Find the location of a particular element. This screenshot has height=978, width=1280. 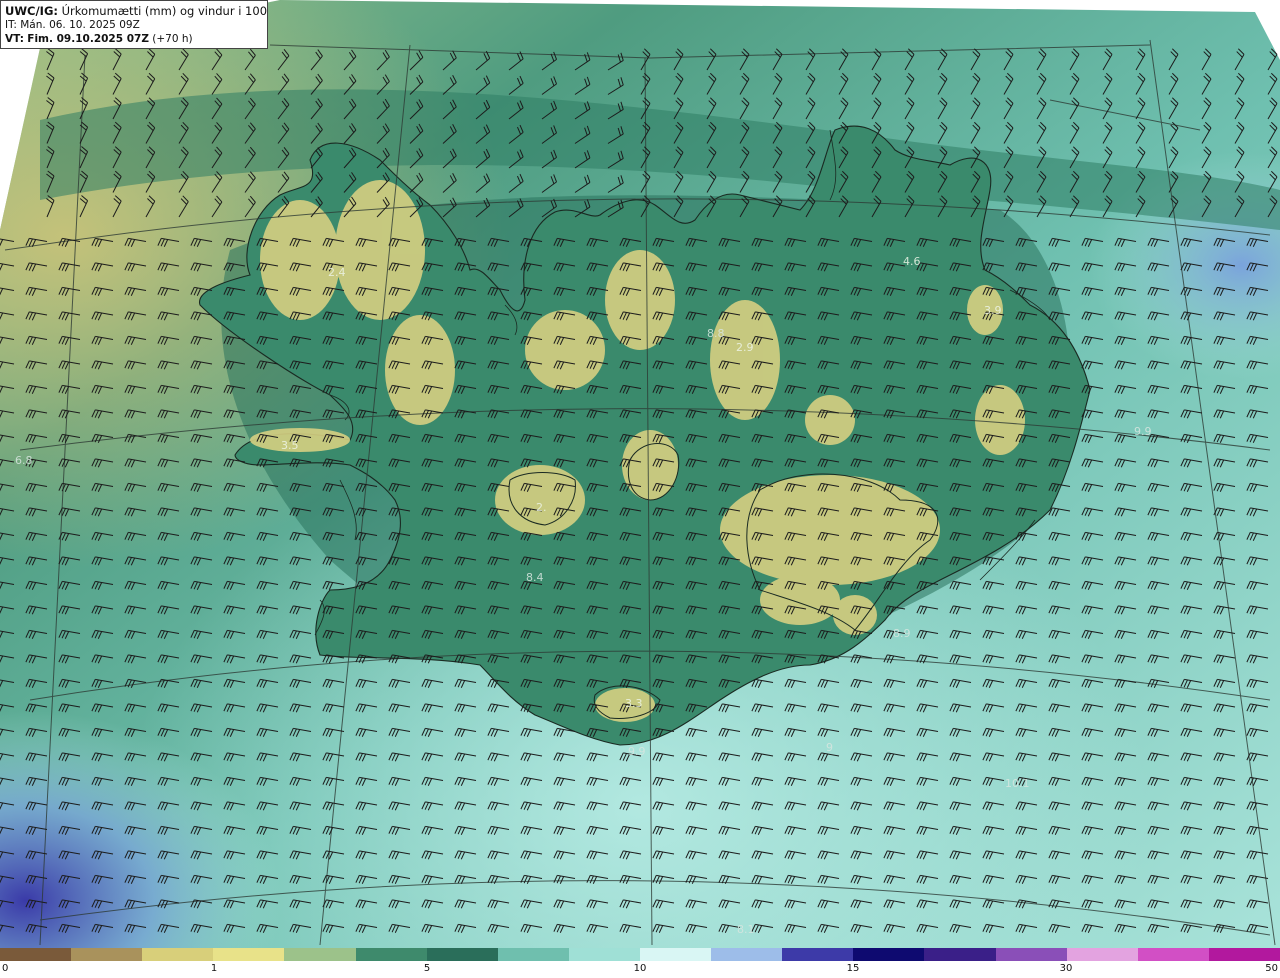

colorbar-tick: 0 is located at coordinates (5, 968).